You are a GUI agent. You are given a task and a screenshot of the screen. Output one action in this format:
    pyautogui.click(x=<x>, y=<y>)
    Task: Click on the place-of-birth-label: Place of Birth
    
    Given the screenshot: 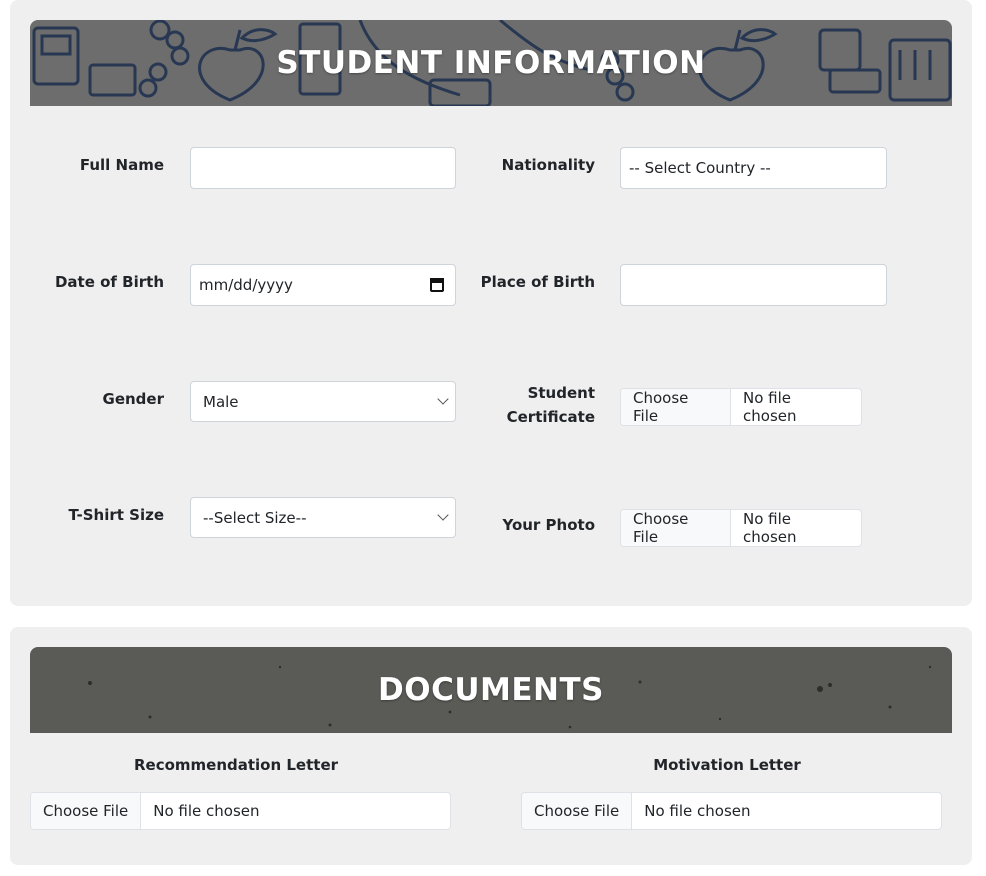 What is the action you would take?
    pyautogui.click(x=537, y=282)
    